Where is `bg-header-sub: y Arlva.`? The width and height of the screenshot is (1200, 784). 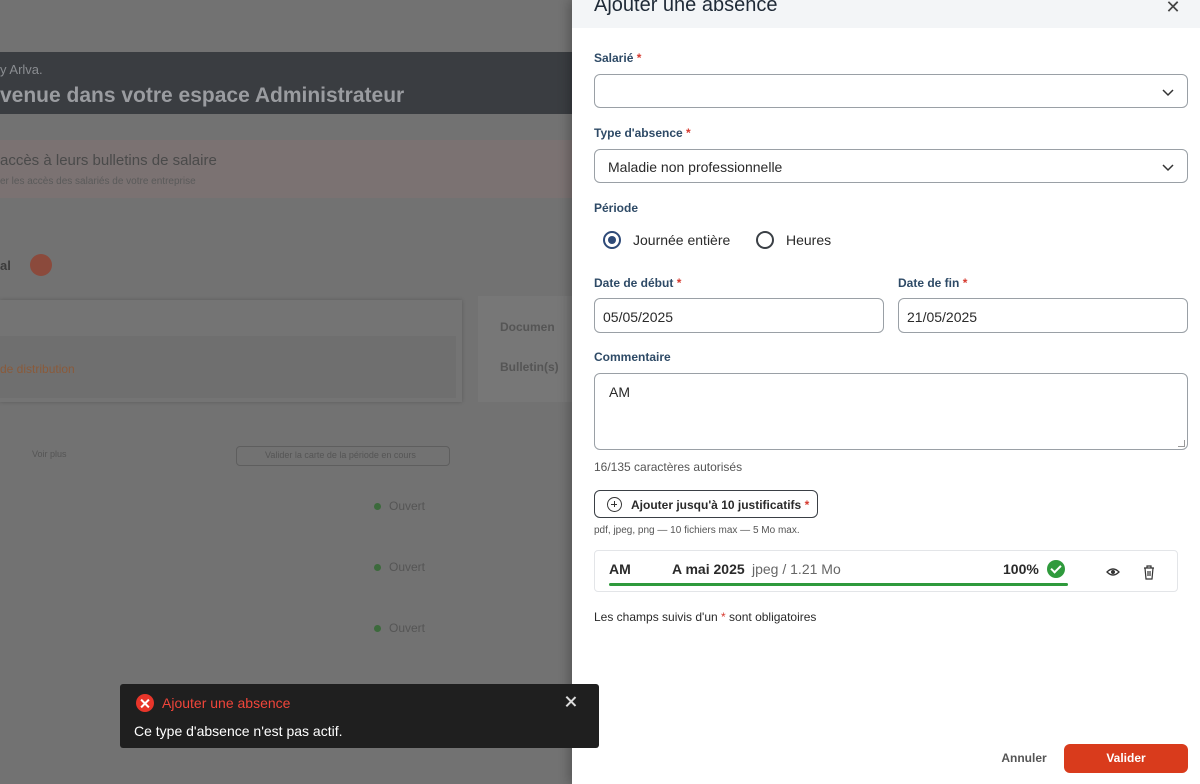 bg-header-sub: y Arlva. is located at coordinates (21, 69).